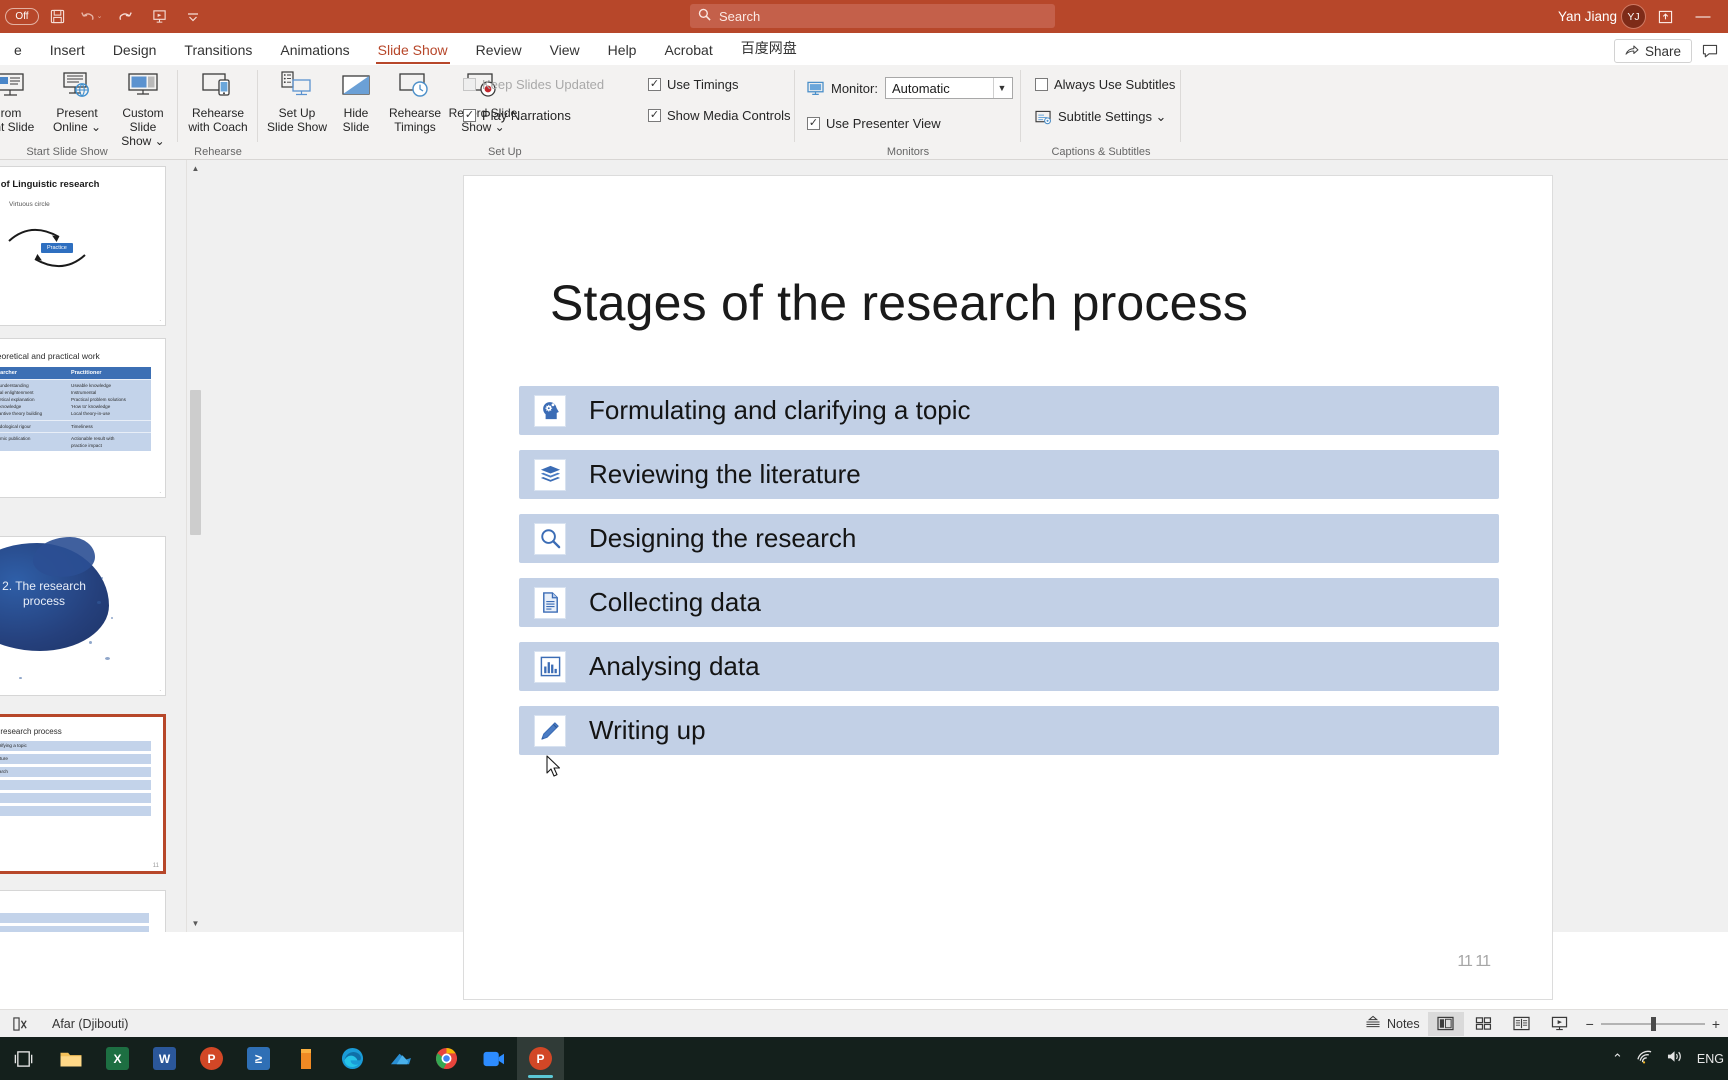  I want to click on tab-review: Review, so click(499, 52).